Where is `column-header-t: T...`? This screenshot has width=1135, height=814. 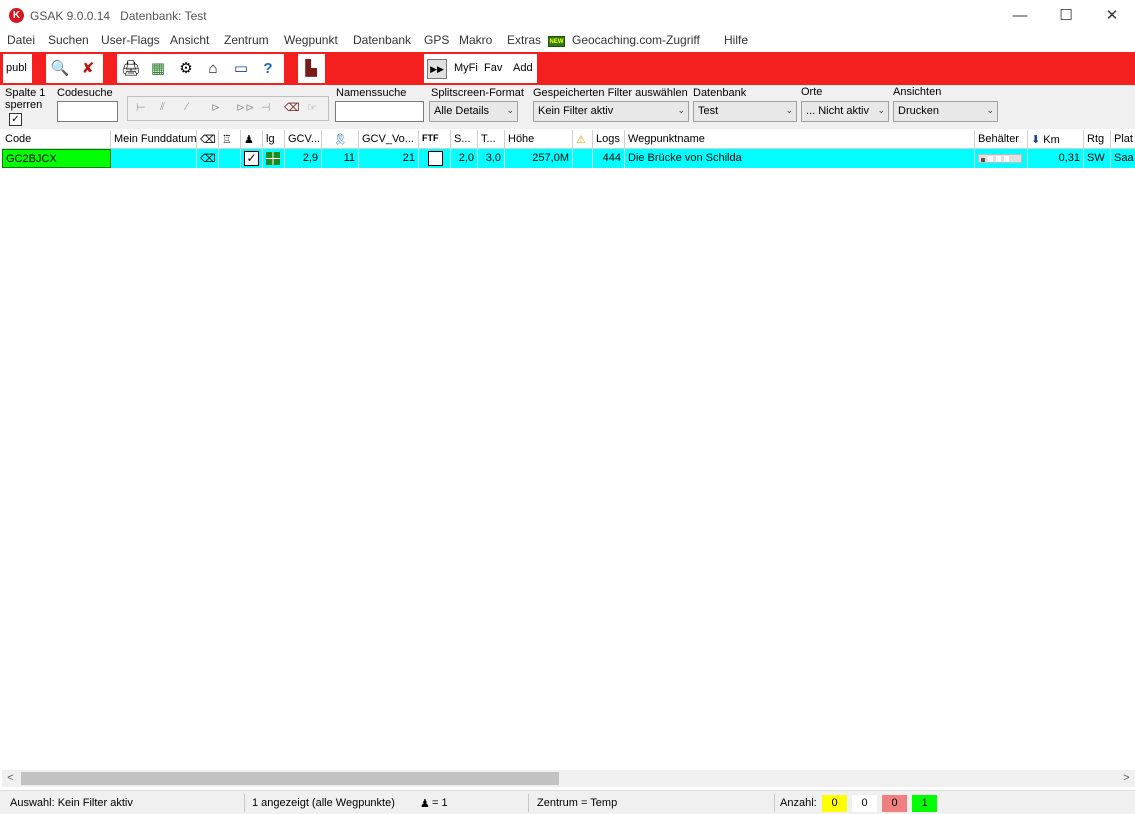
column-header-t: T... is located at coordinates (491, 139).